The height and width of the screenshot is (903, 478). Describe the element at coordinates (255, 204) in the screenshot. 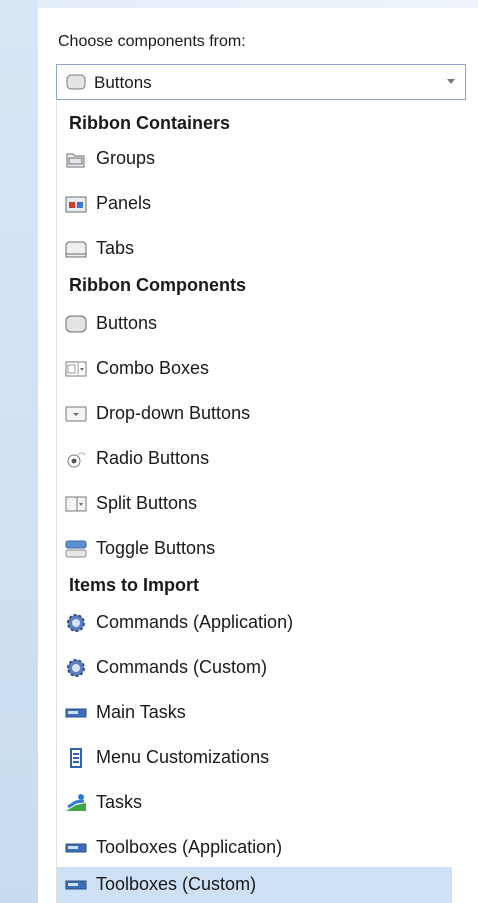

I see `list-item-panels: Panels` at that location.